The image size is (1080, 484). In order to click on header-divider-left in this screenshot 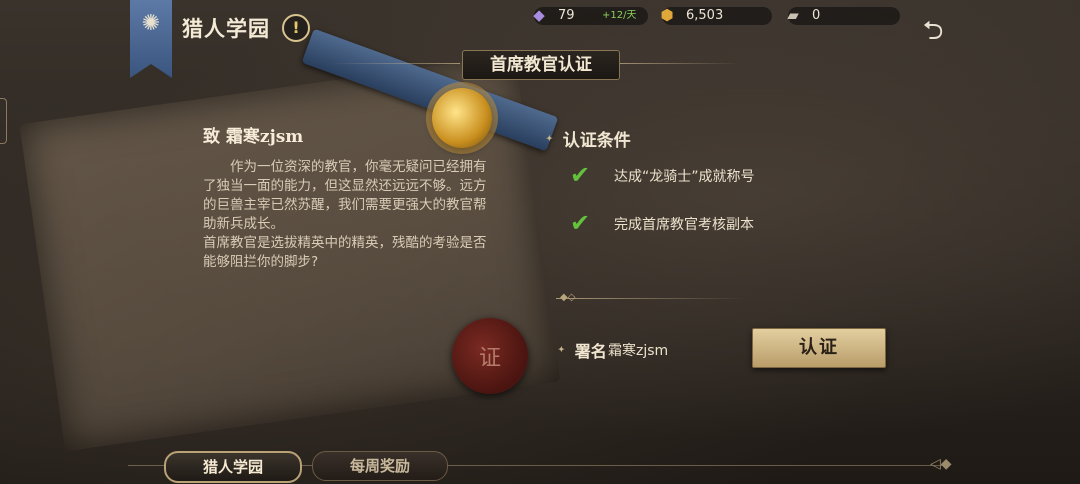, I will do `click(395, 63)`.